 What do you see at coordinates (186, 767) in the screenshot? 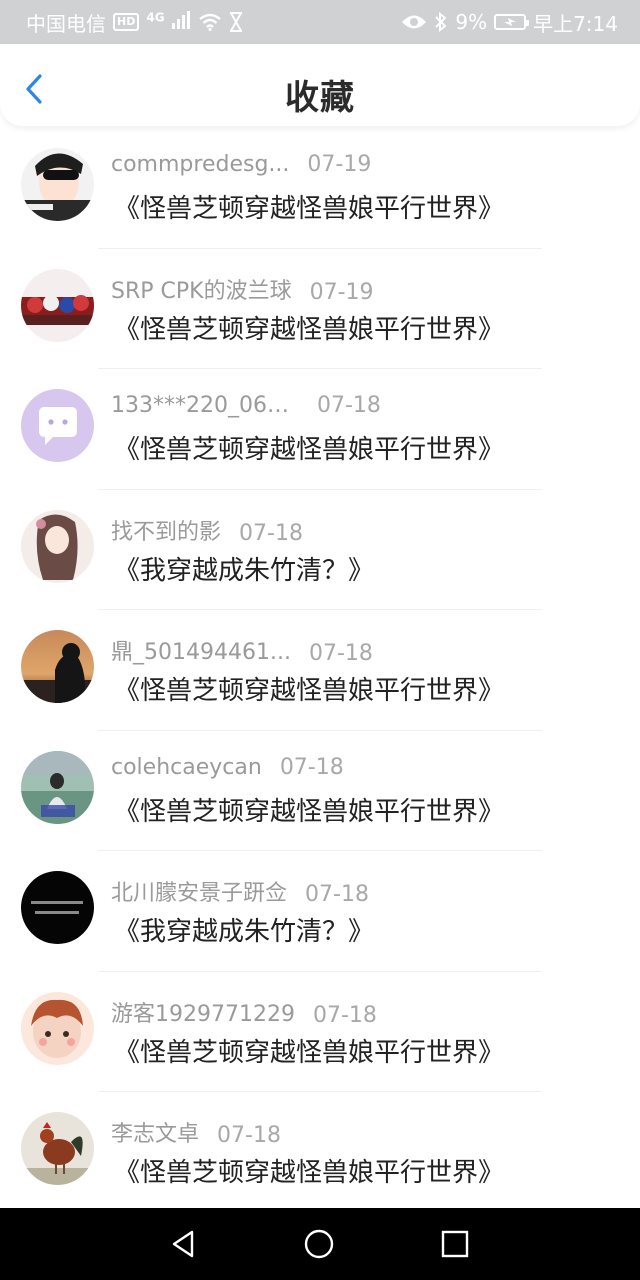
I see `item-author: colehcaeycan` at bounding box center [186, 767].